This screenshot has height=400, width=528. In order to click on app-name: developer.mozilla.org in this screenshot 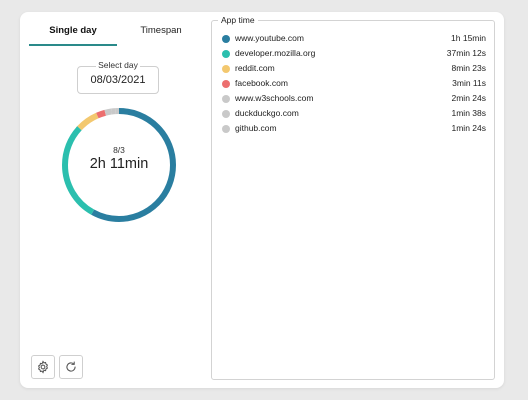, I will do `click(275, 53)`.